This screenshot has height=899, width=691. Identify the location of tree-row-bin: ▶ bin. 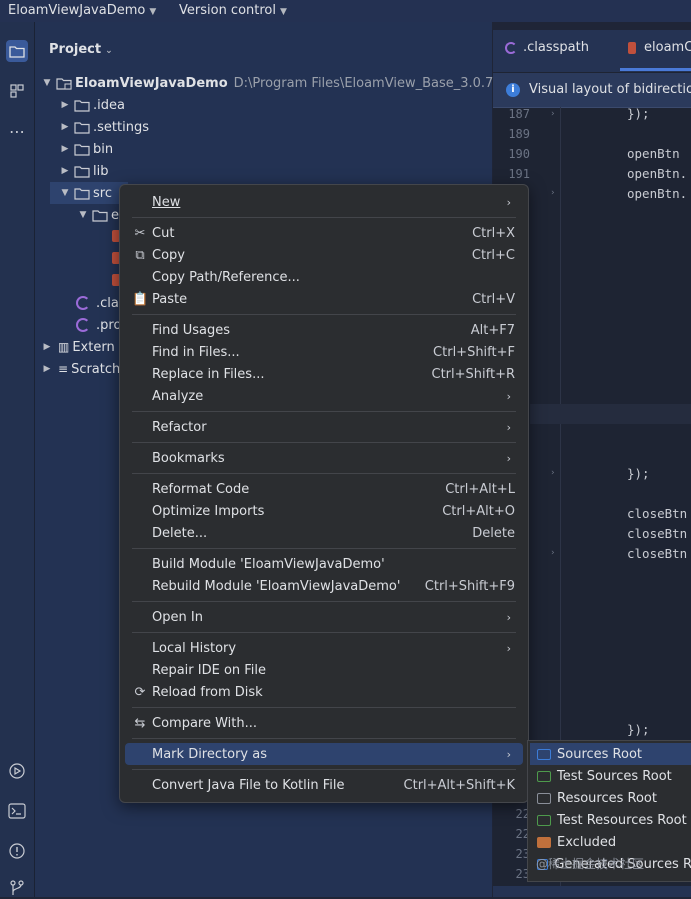
(86, 149).